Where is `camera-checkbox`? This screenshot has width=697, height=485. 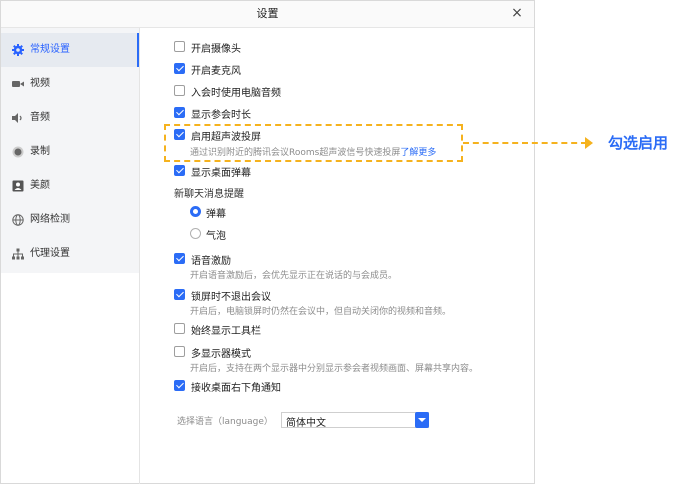
camera-checkbox is located at coordinates (179, 46).